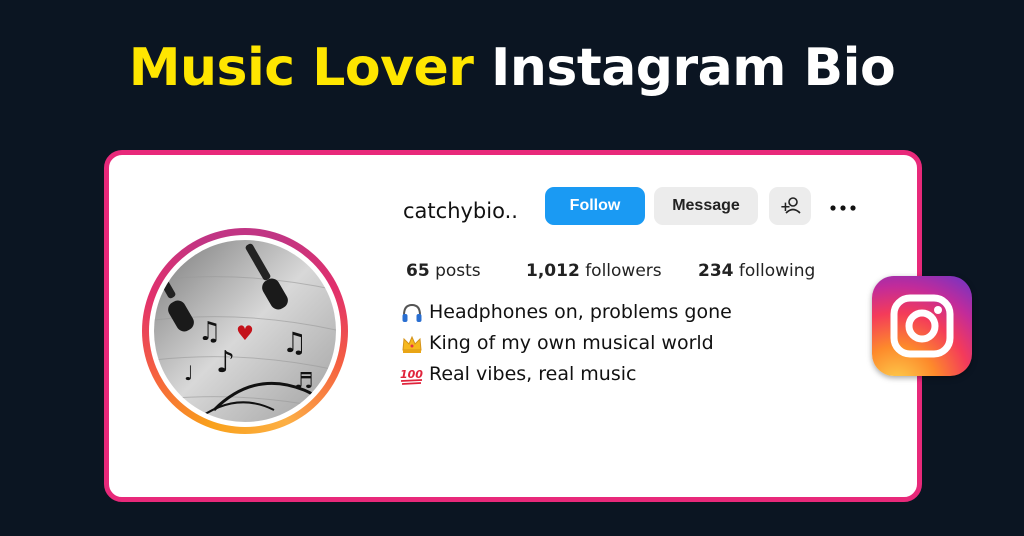 This screenshot has width=1024, height=536. I want to click on add-user-icon: +, so click(790, 206).